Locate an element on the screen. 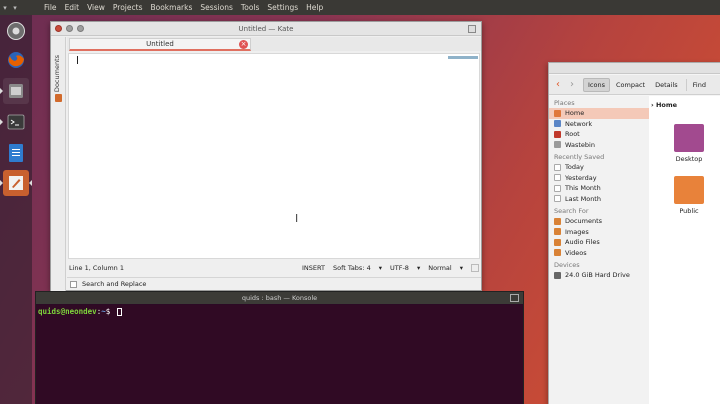 This screenshot has width=720, height=404. sidebar-item-label: Home is located at coordinates (575, 113).